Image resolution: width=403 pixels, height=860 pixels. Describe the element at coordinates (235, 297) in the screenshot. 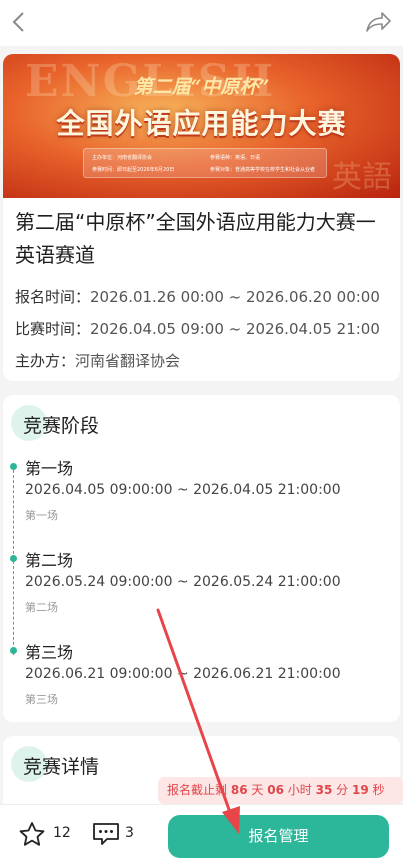

I see `registration-time-value: 2026.01.26 00:00 ~ 2026.06.20 00:00` at that location.